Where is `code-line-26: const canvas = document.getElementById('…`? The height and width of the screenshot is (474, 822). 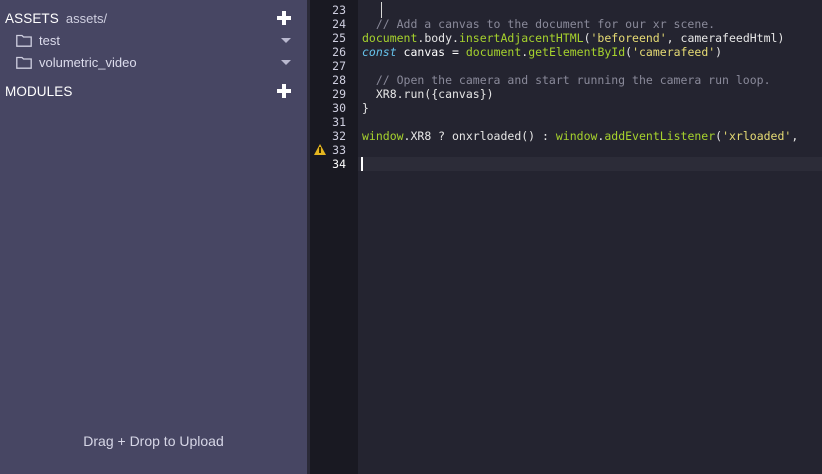 code-line-26: const canvas = document.getElementById('… is located at coordinates (542, 52).